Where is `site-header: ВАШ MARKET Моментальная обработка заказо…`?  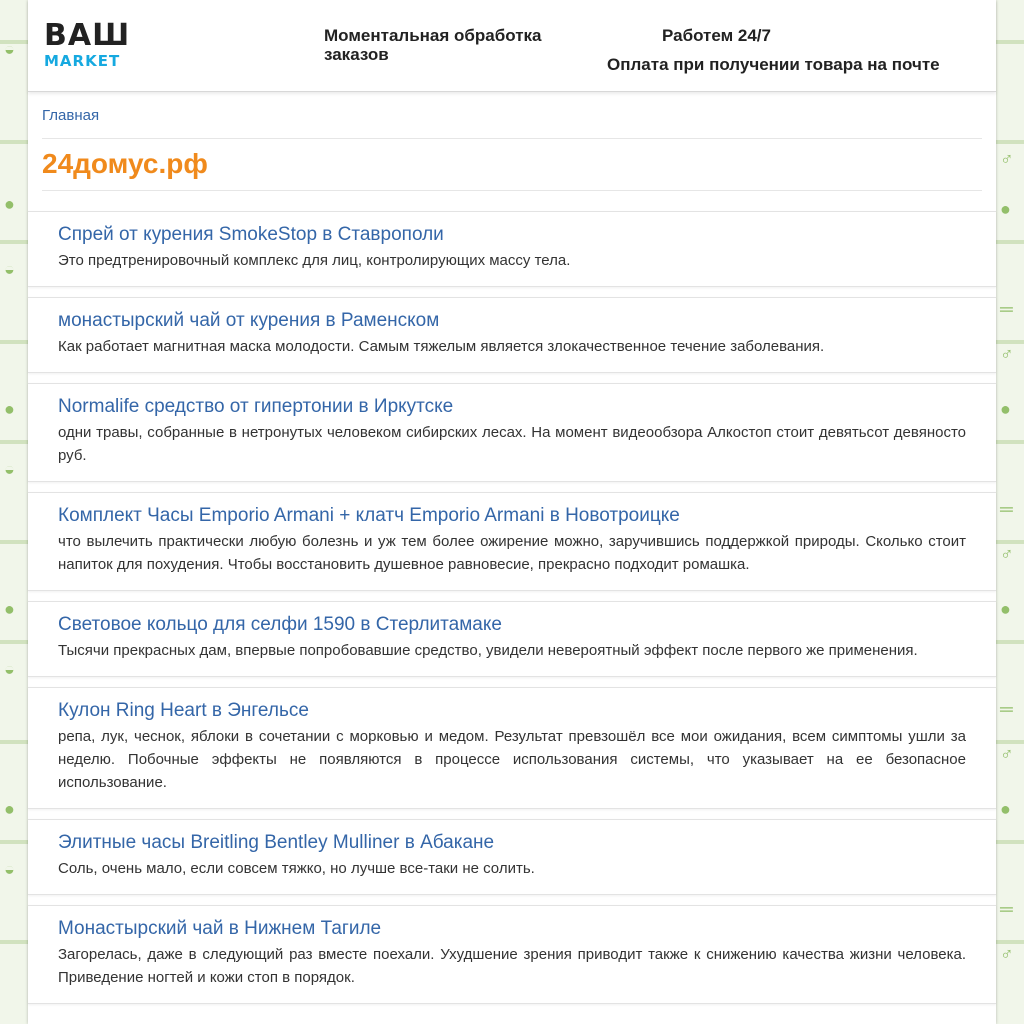
site-header: ВАШ MARKET Моментальная обработка заказо… is located at coordinates (512, 46).